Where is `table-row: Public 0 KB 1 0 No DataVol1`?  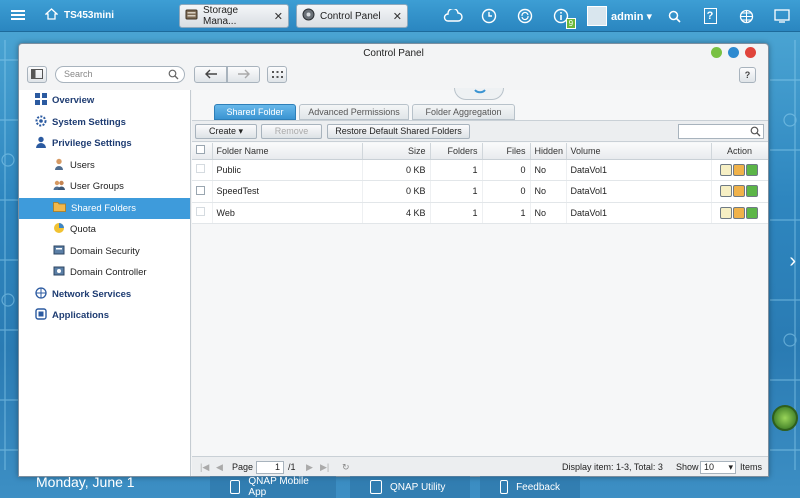
table-row: Public 0 KB 1 0 No DataVol1 is located at coordinates (480, 170).